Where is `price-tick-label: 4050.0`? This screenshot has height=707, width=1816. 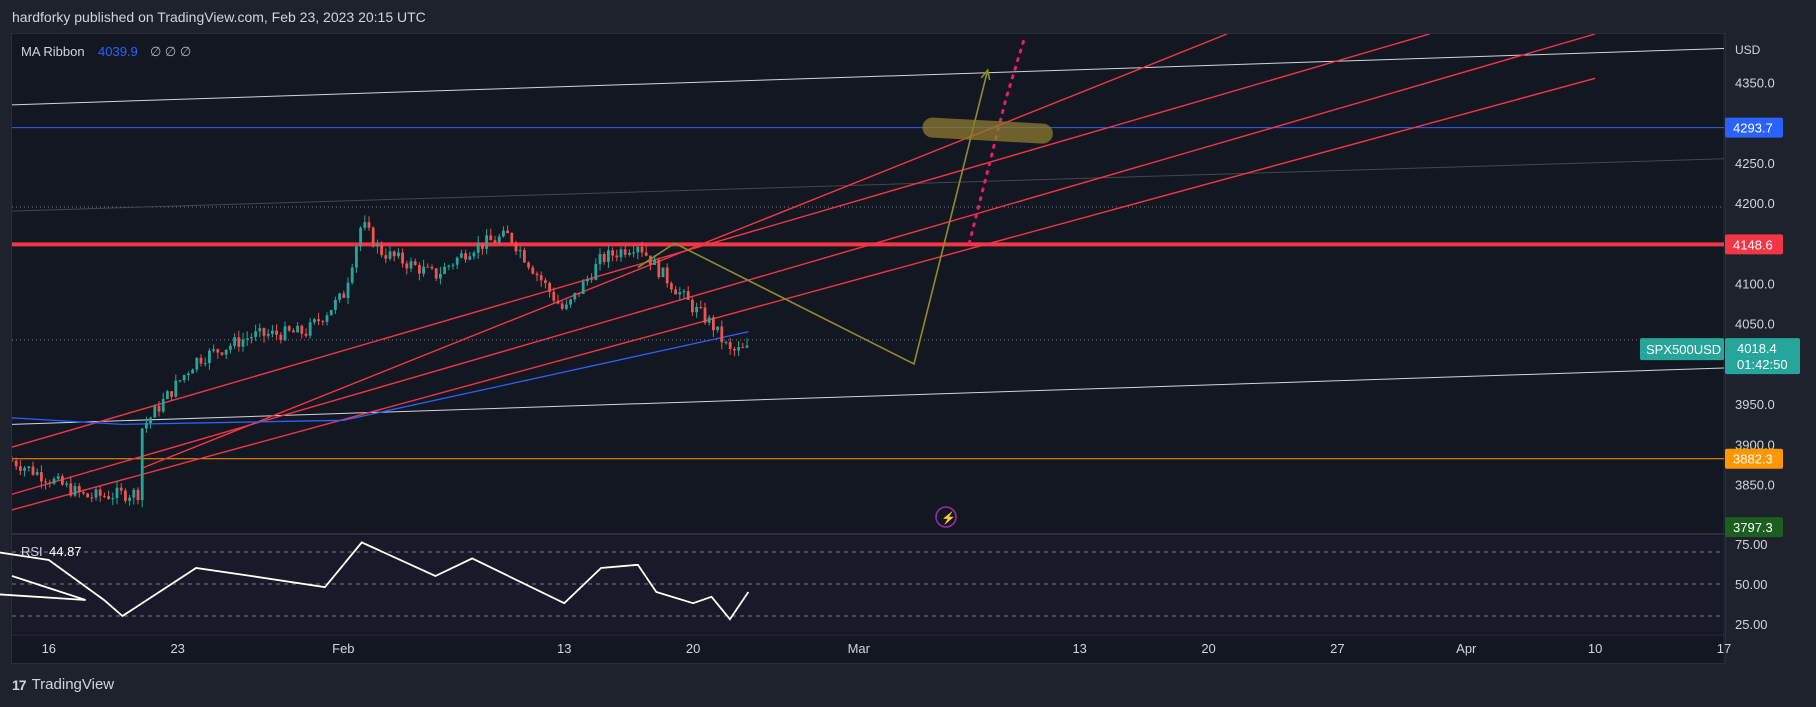 price-tick-label: 4050.0 is located at coordinates (1755, 324).